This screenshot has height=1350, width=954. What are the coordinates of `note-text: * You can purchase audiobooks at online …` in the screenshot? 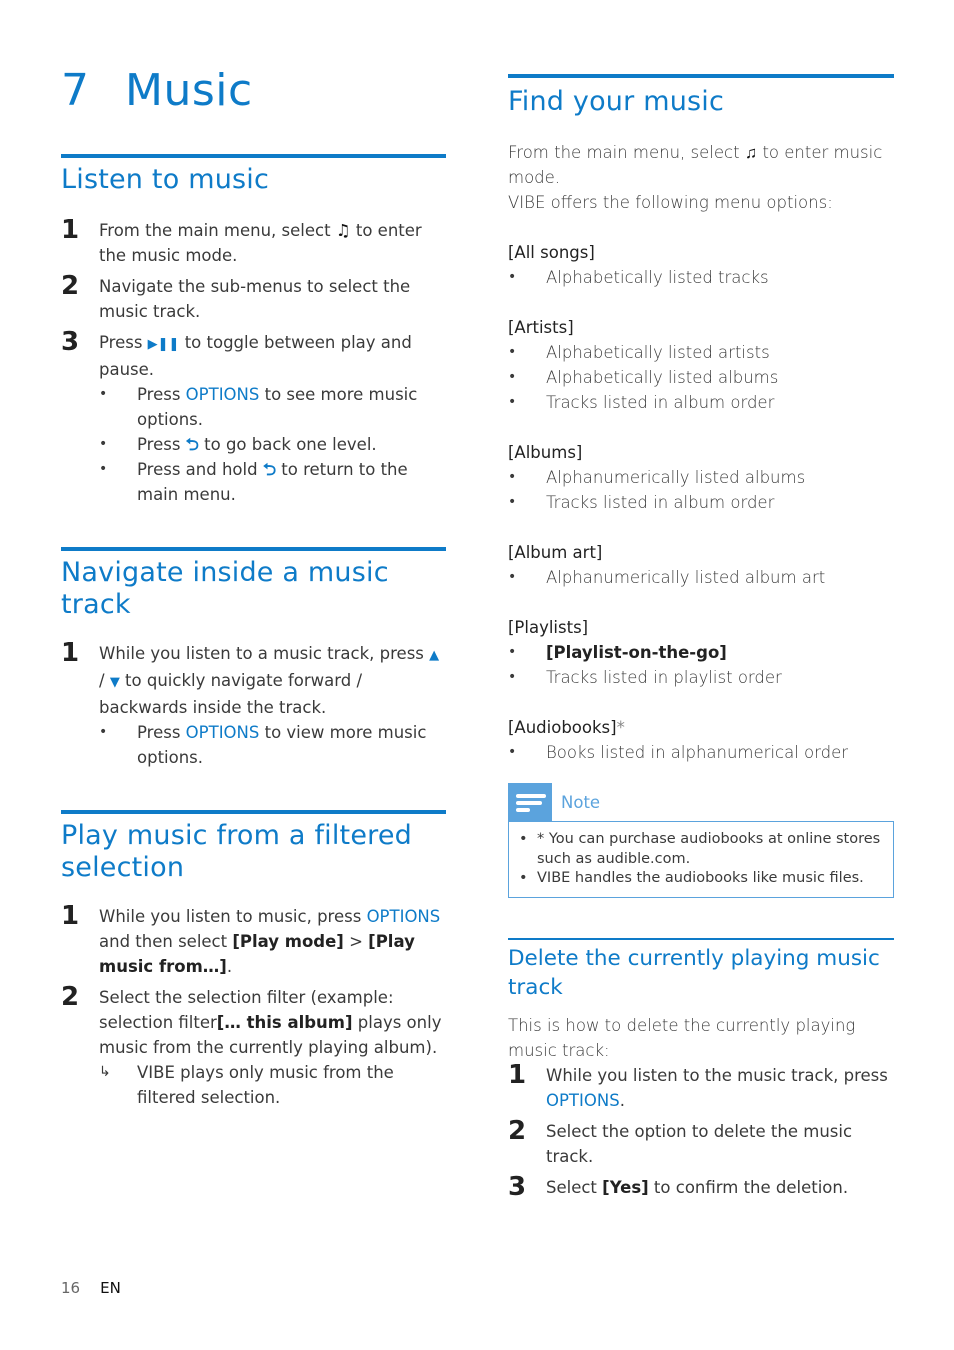 It's located at (709, 849).